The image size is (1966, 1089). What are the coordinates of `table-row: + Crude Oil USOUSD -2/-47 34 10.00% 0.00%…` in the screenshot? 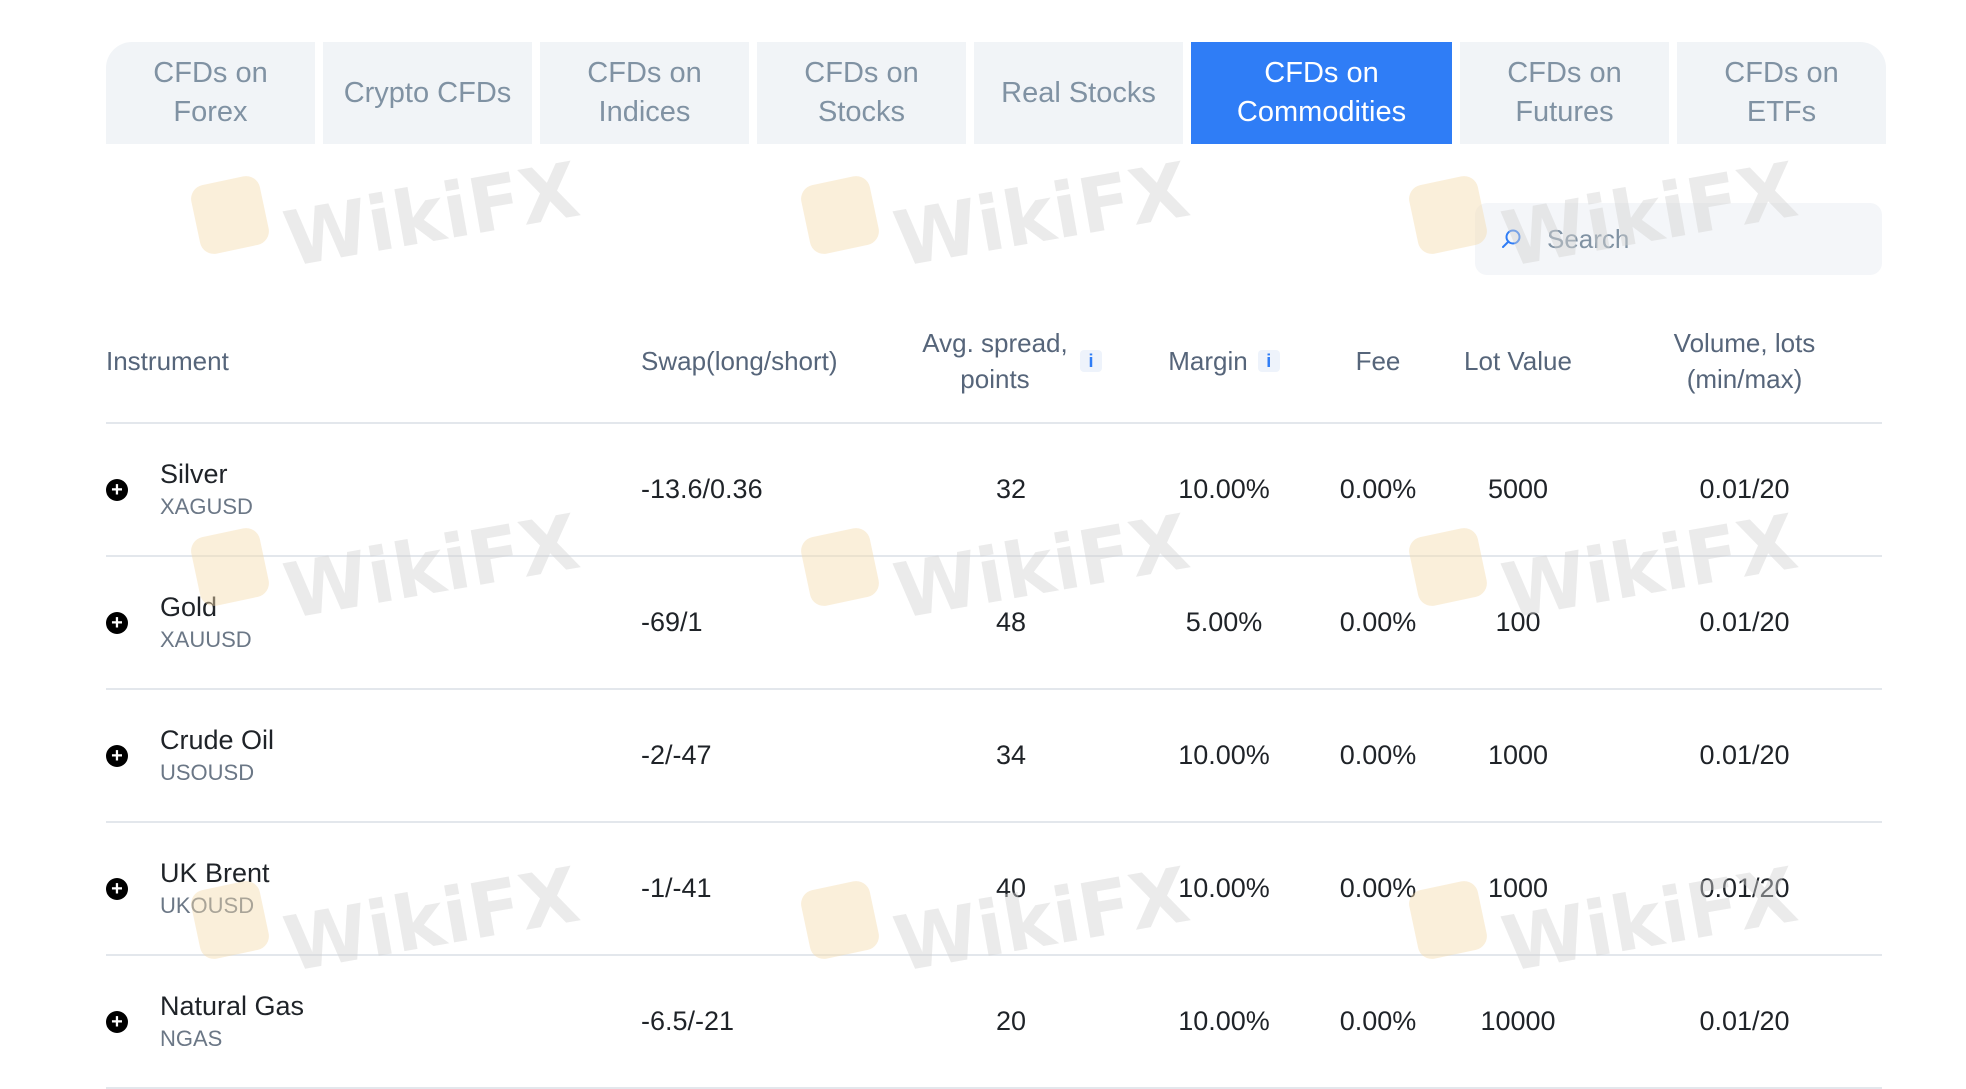 It's located at (994, 756).